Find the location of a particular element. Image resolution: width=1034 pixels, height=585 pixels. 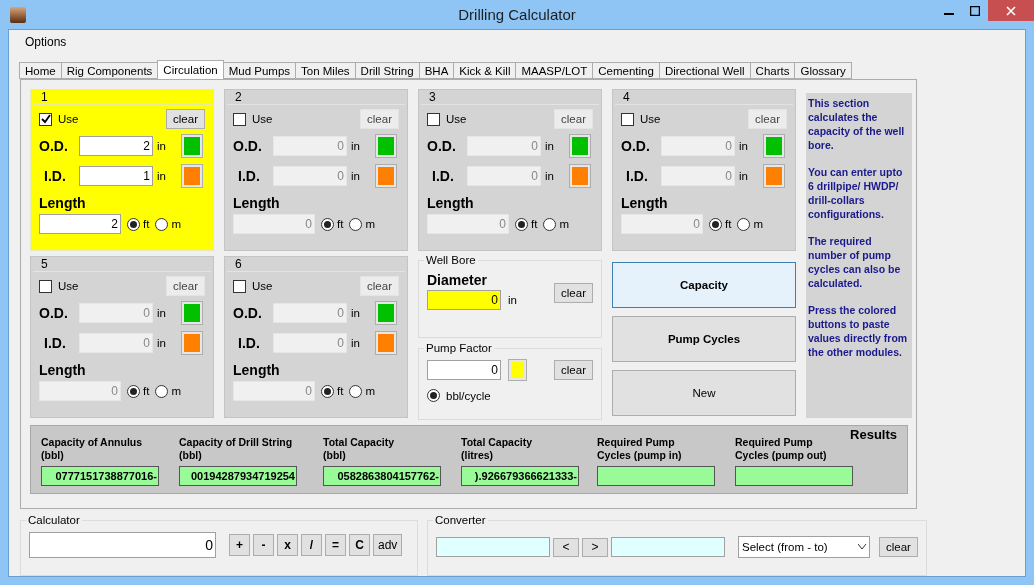

converter-input is located at coordinates (493, 547).